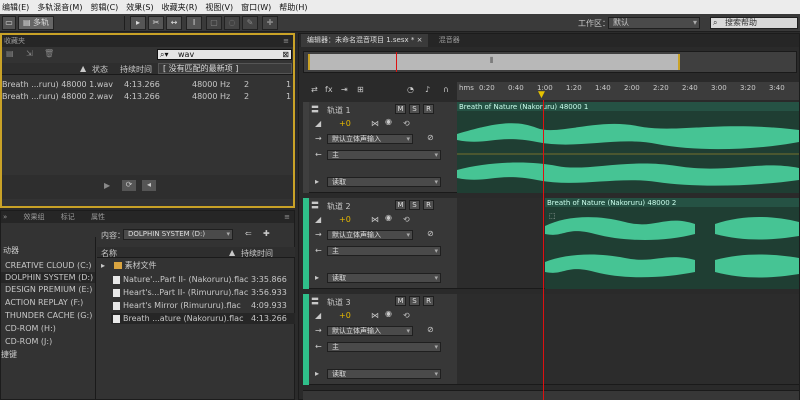 The width and height of the screenshot is (800, 400). What do you see at coordinates (365, 40) in the screenshot?
I see `tab-editor: 编辑器：未命名混音项目 1.sesx * ×` at bounding box center [365, 40].